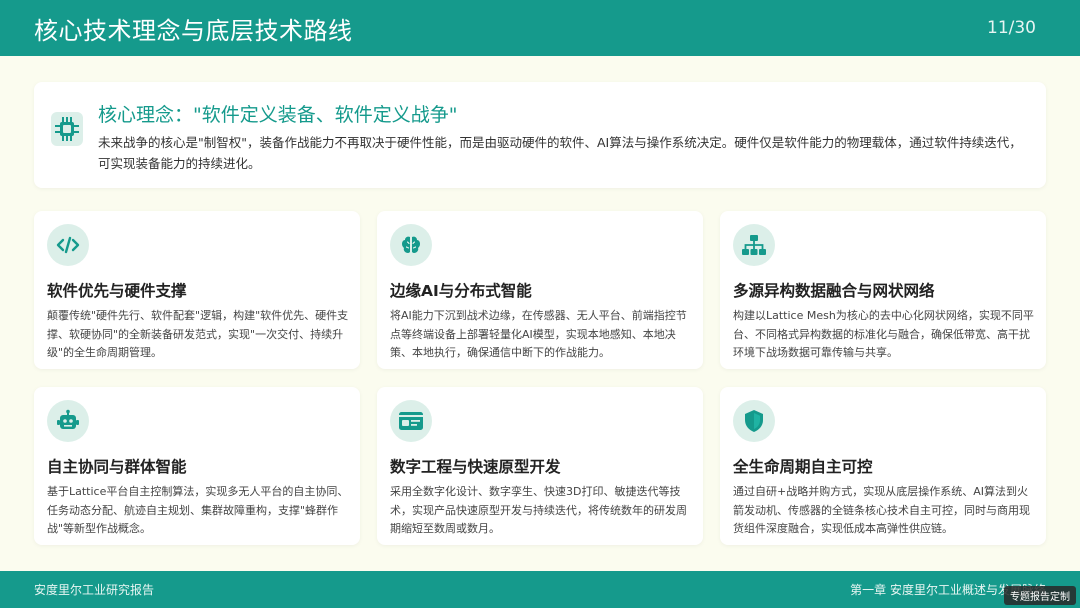 This screenshot has width=1080, height=608. What do you see at coordinates (540, 589) in the screenshot?
I see `footer-bar: 安度里尔工业研究报告 第一章 安度里尔工业概述与发展脉络` at bounding box center [540, 589].